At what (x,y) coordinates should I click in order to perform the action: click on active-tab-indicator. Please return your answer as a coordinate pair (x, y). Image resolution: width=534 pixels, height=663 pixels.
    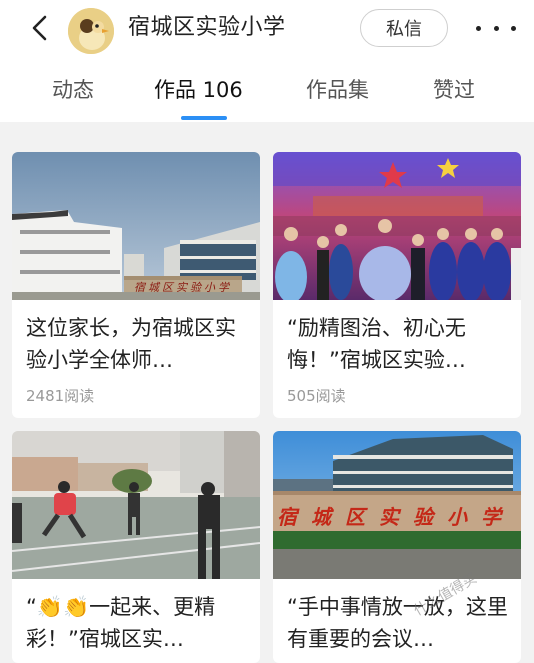
    Looking at the image, I should click on (204, 118).